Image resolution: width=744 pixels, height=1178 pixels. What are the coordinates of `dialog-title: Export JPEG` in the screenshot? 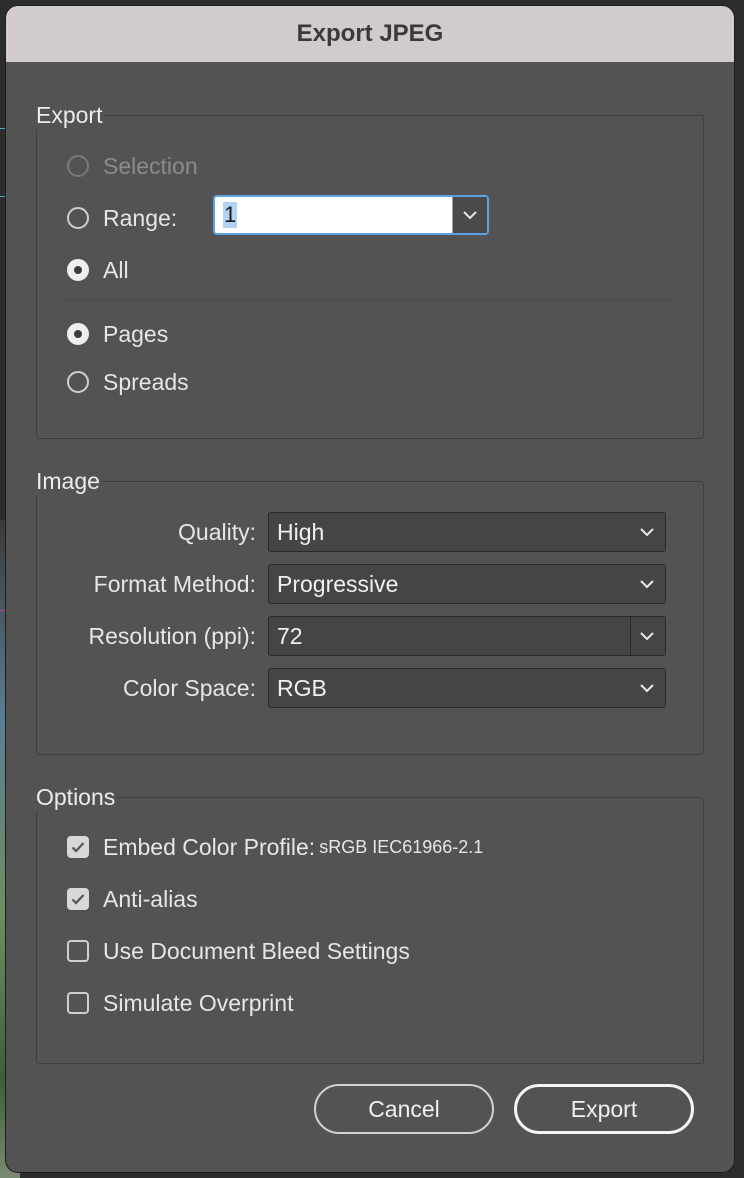 It's located at (370, 34).